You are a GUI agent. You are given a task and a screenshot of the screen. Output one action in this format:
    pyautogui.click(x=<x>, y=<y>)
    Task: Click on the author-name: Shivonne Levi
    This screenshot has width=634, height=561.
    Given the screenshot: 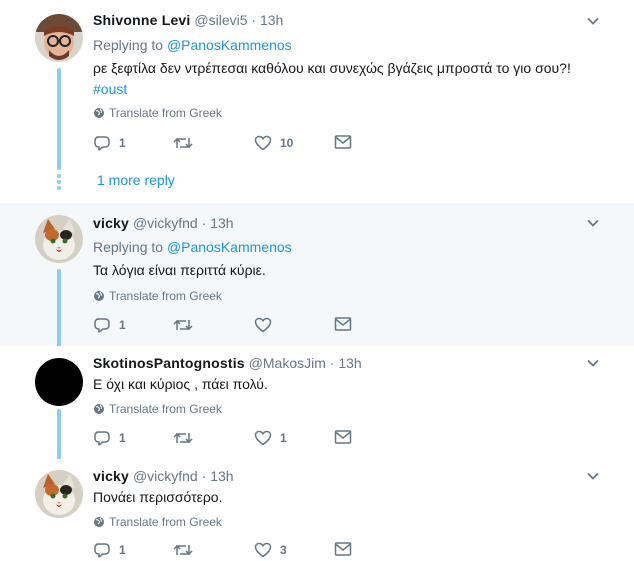 What is the action you would take?
    pyautogui.click(x=142, y=20)
    